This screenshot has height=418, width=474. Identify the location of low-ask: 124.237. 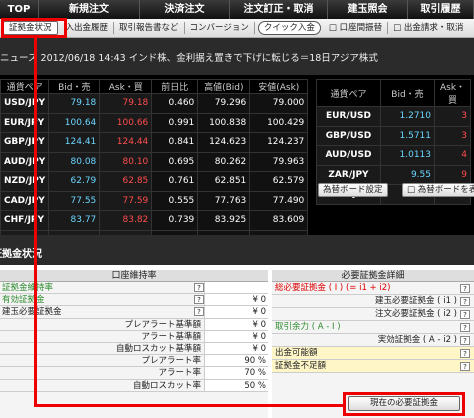
(279, 142).